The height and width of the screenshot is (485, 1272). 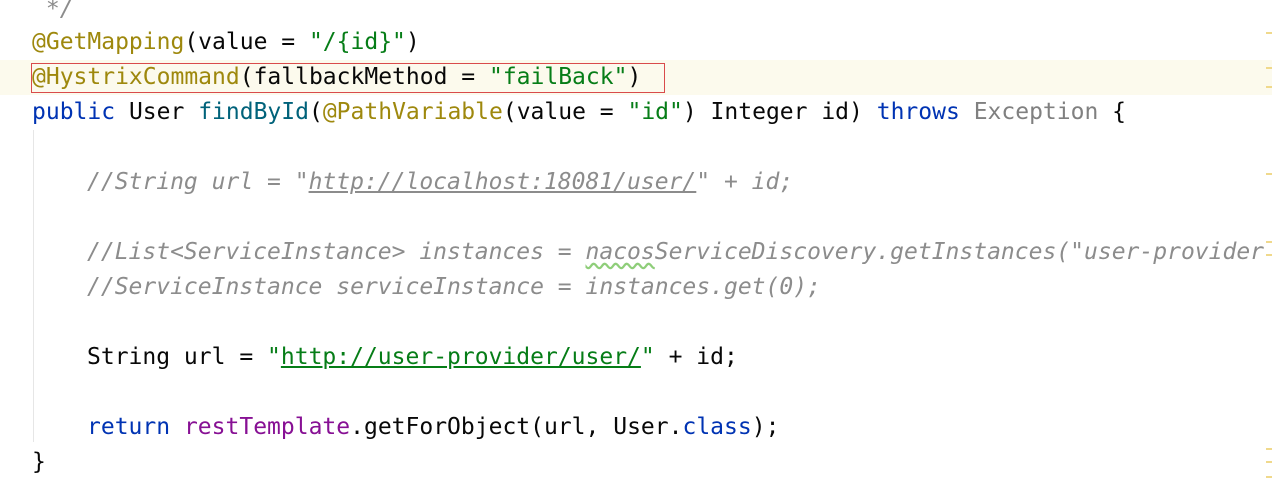 I want to click on resttemplate-field: restTemplate, so click(x=267, y=427).